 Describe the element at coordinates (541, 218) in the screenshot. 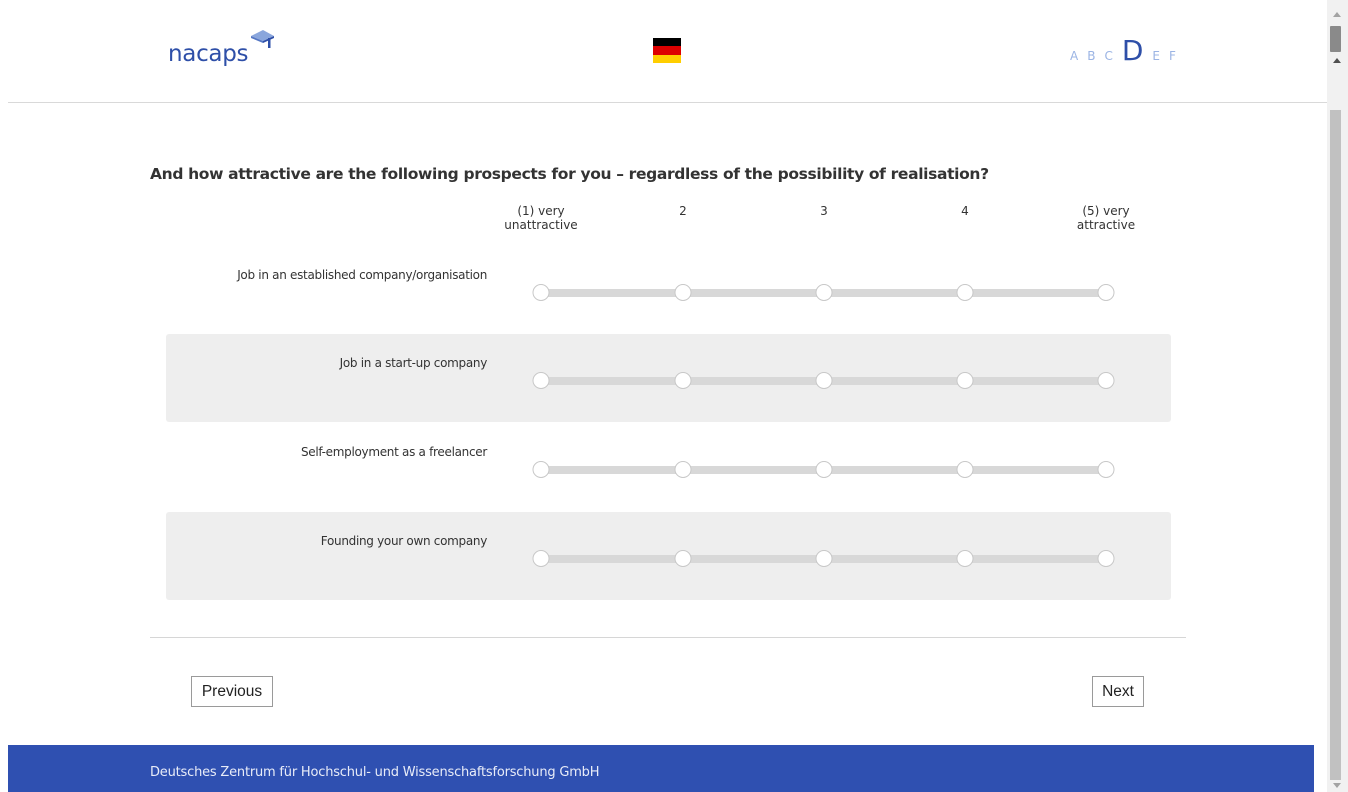

I see `scale-label-1: (1) very unattractive` at that location.